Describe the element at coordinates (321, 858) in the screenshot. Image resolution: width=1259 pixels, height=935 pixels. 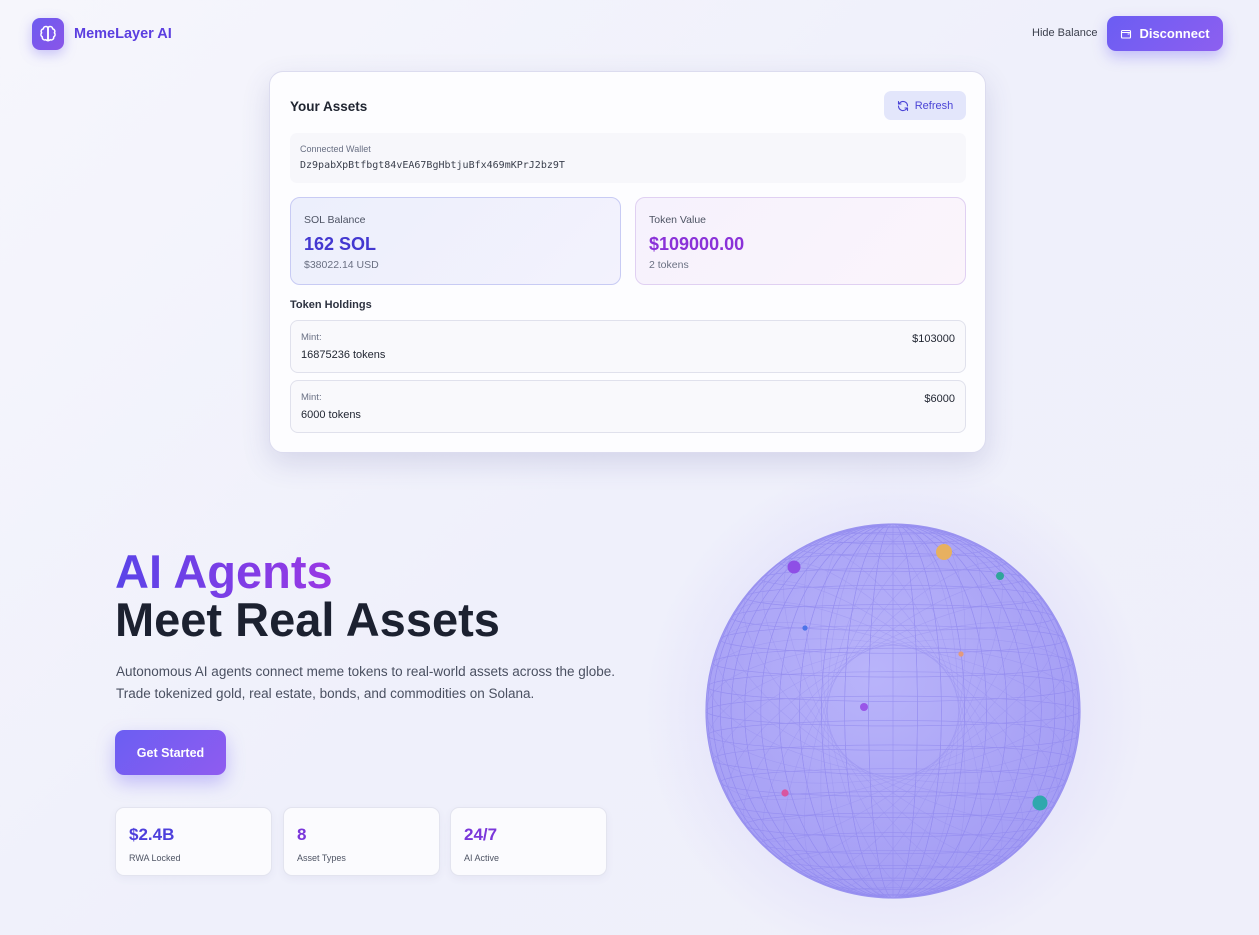
I see `stat-label: Asset Types` at that location.